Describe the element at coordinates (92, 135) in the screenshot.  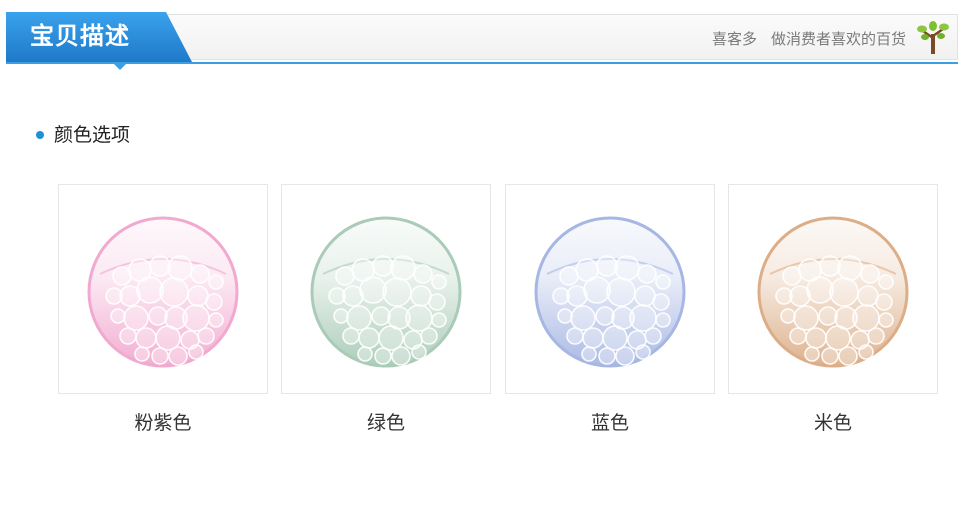
I see `section-label: 颜色选项` at that location.